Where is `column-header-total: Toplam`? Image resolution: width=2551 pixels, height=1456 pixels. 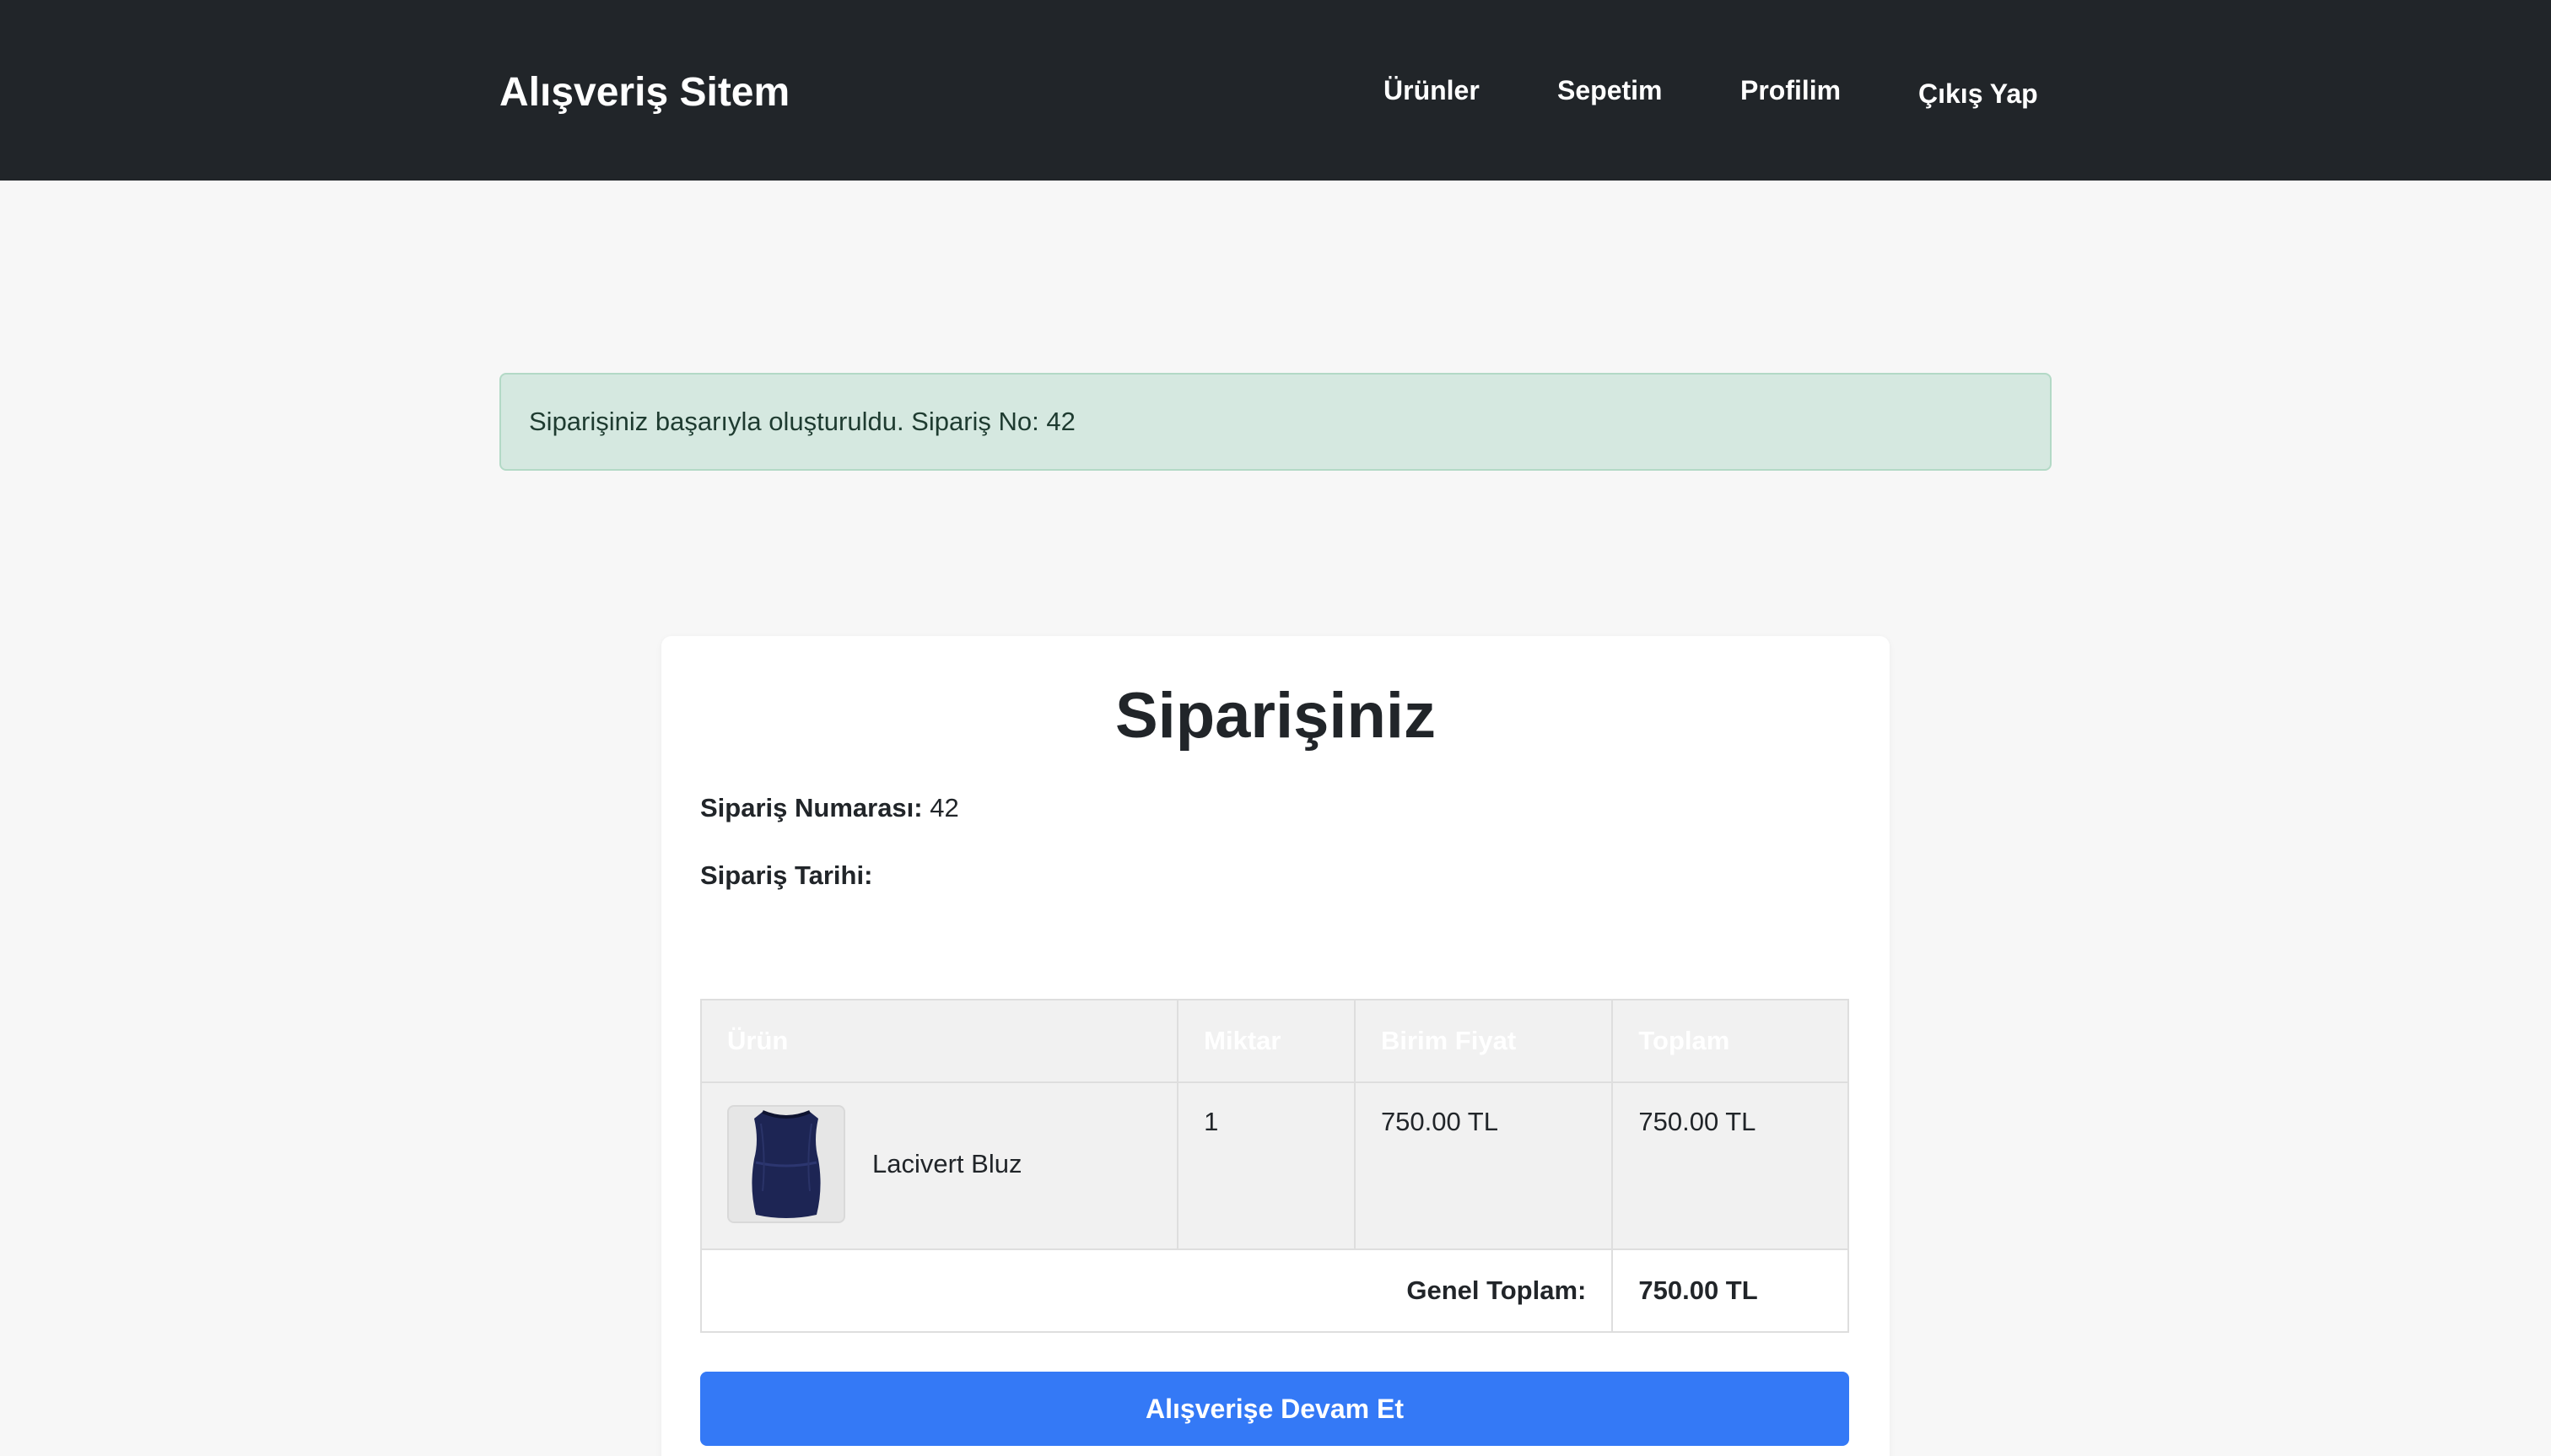 column-header-total: Toplam is located at coordinates (1730, 1041).